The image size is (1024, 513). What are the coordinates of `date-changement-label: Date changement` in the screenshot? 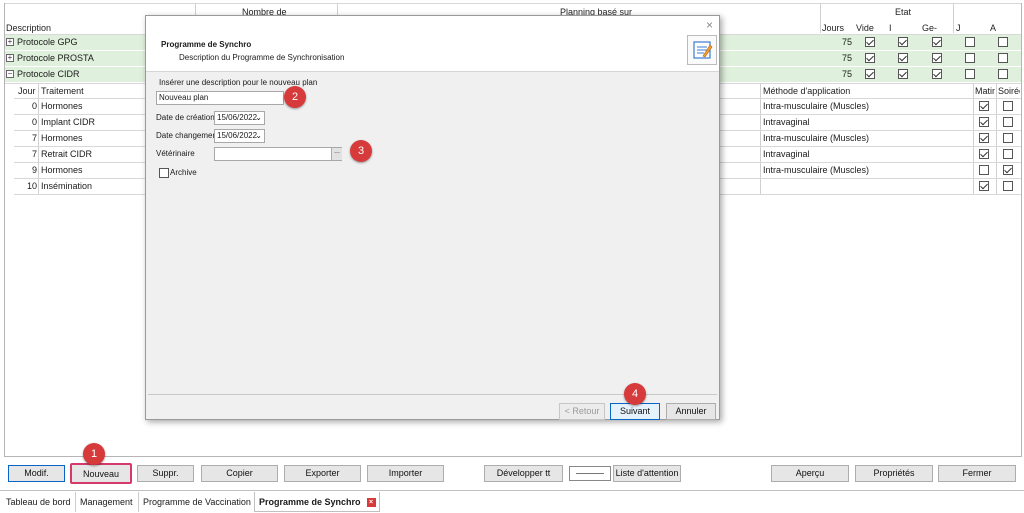 It's located at (188, 135).